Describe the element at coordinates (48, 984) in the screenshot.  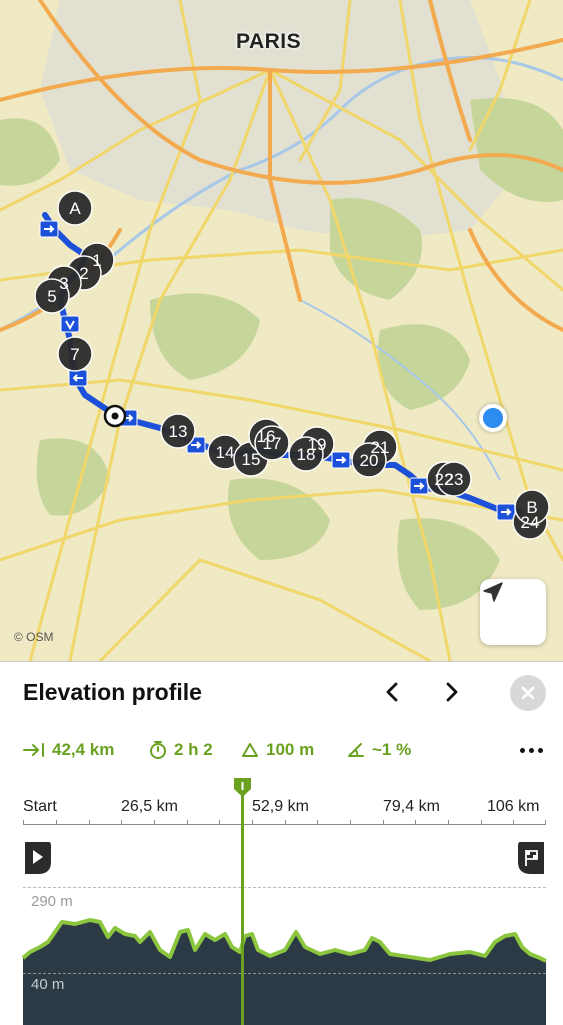
I see `min-elevation-label: 40 m` at that location.